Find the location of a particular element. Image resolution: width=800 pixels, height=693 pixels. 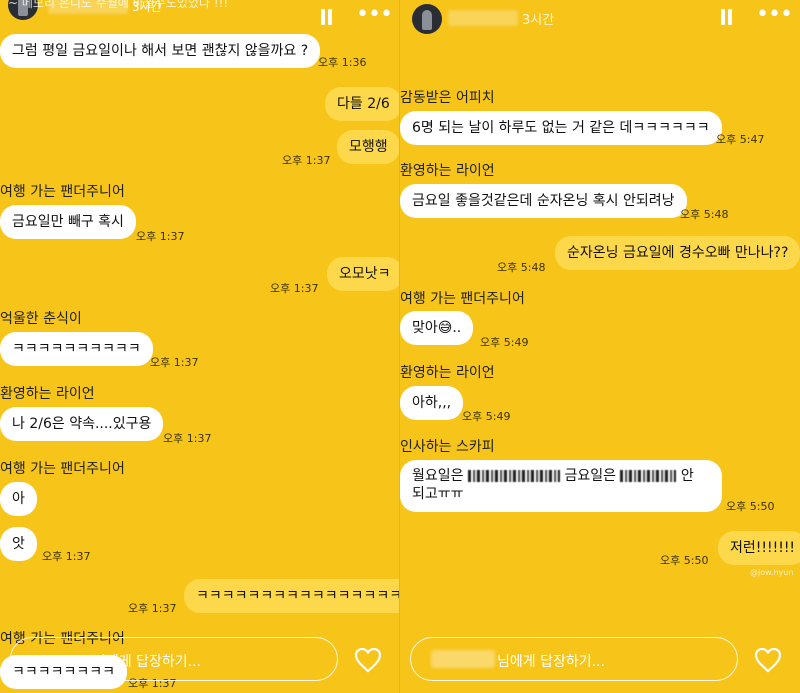

chat-bubble-me: 저런!!!!!!! is located at coordinates (759, 548).